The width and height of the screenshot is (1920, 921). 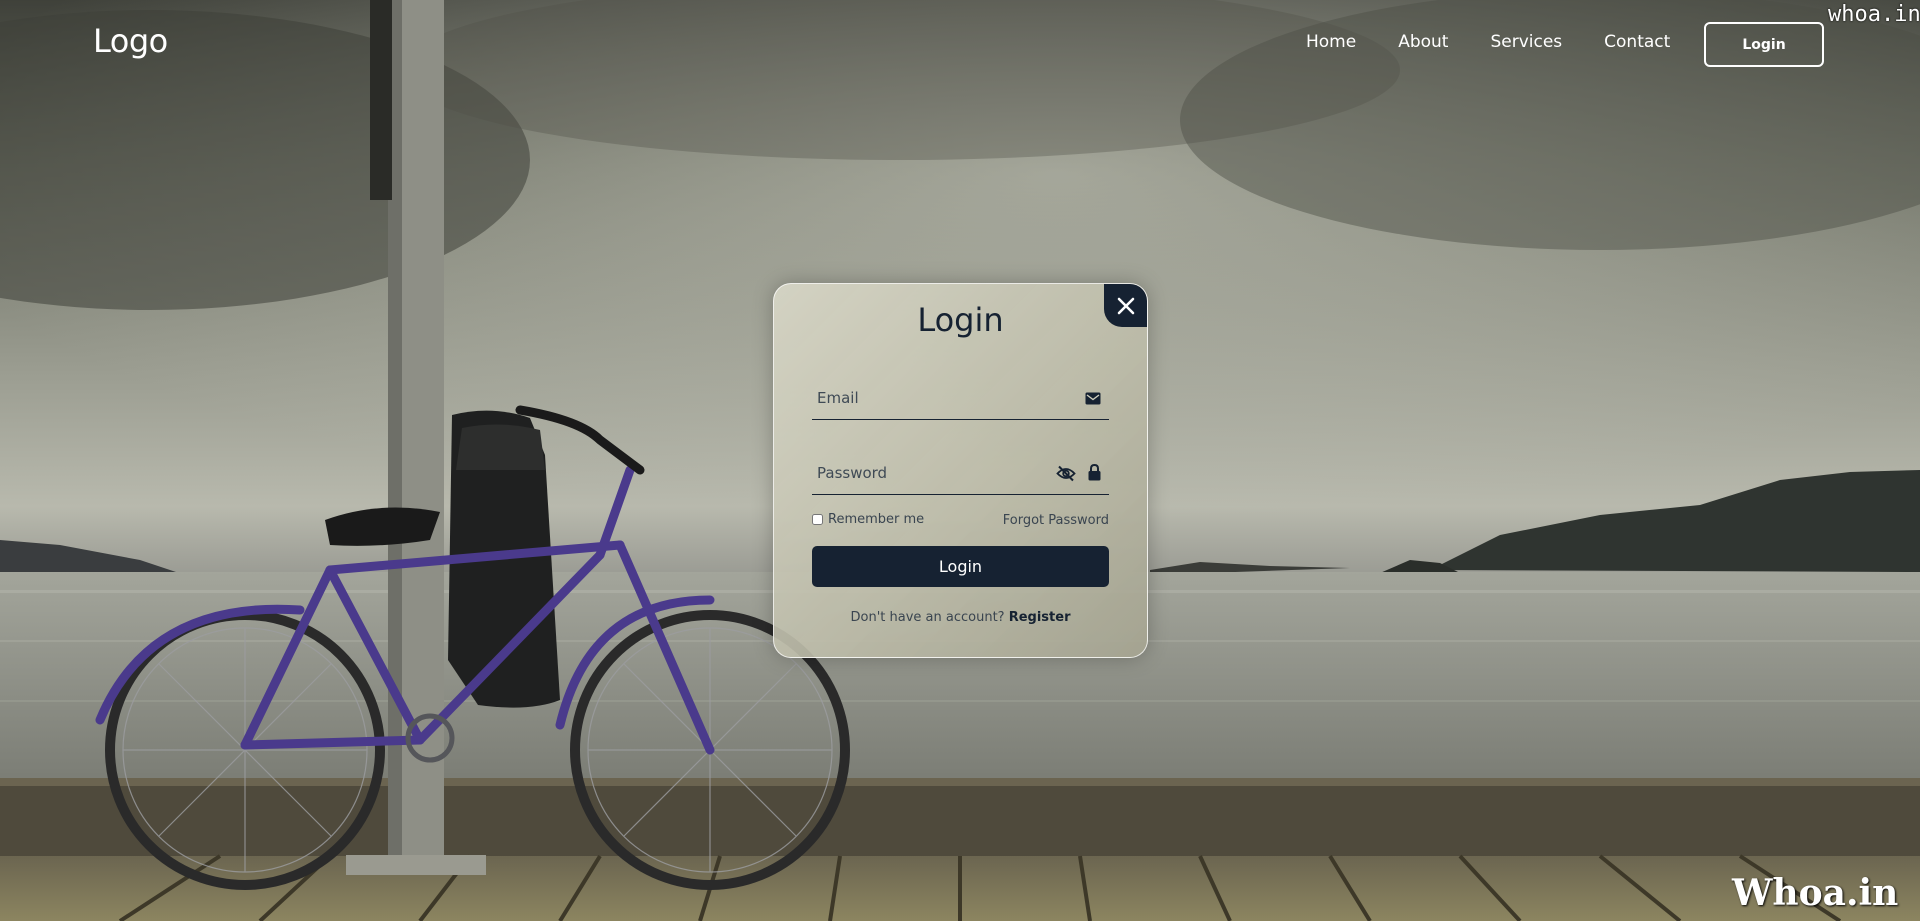 I want to click on modal-title: Login, so click(x=960, y=320).